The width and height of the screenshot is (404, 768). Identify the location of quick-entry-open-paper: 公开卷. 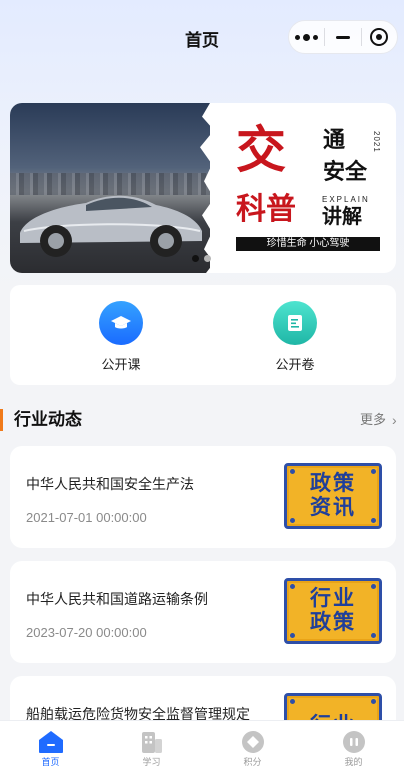
(295, 337).